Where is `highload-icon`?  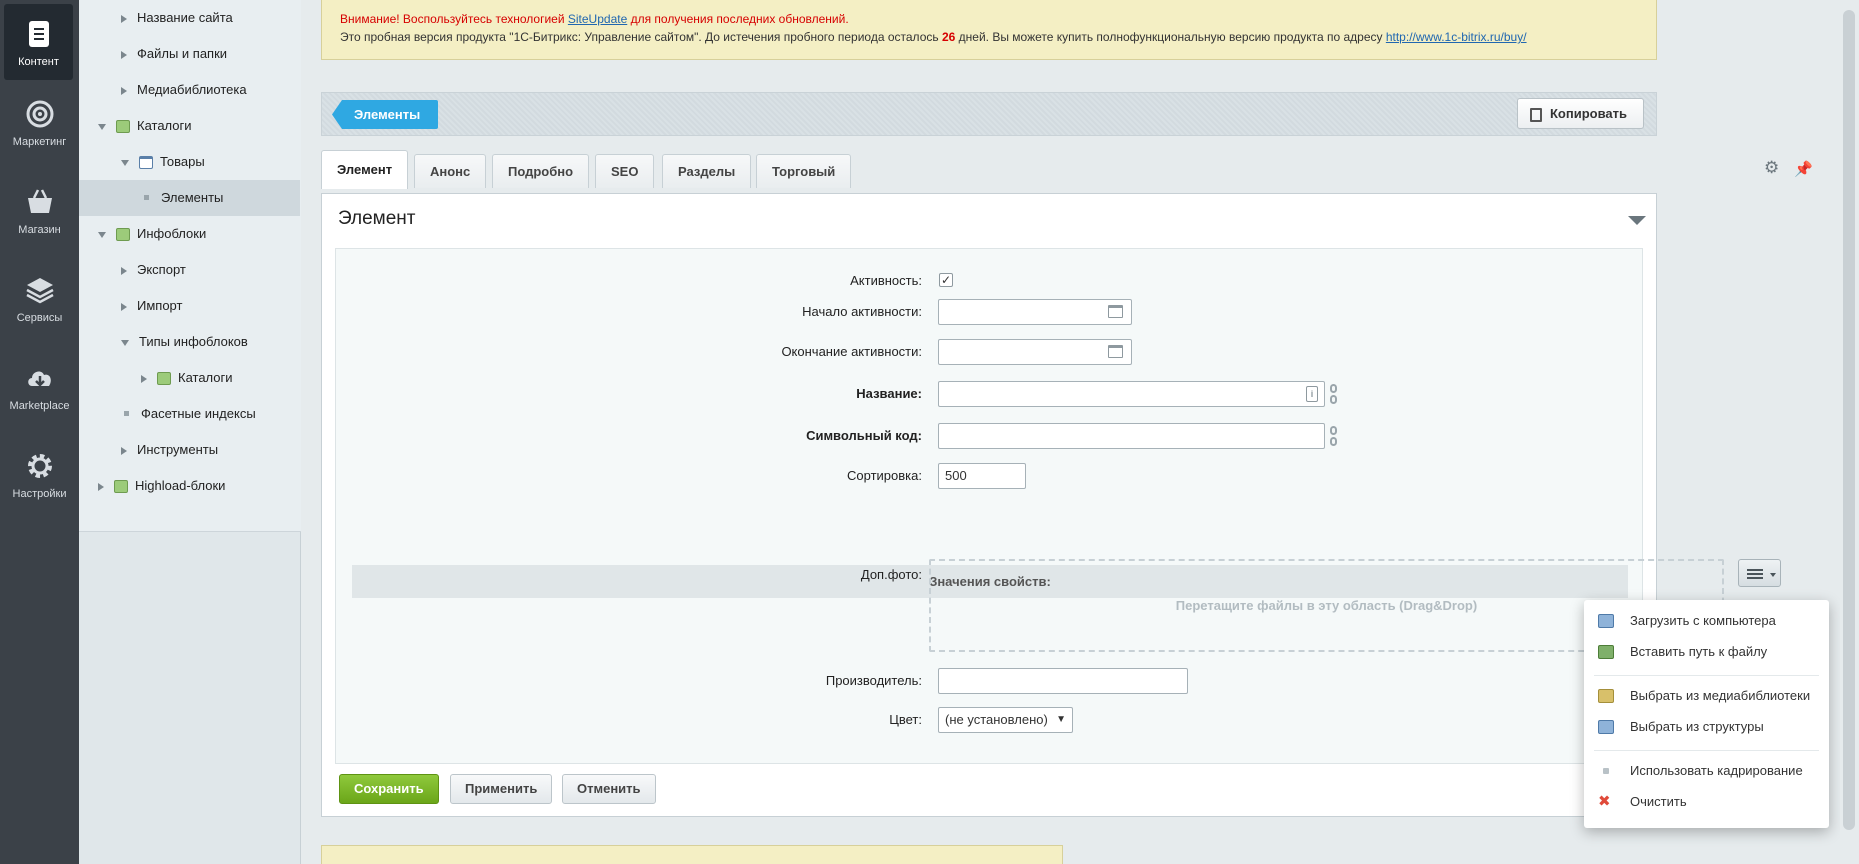
highload-icon is located at coordinates (121, 487).